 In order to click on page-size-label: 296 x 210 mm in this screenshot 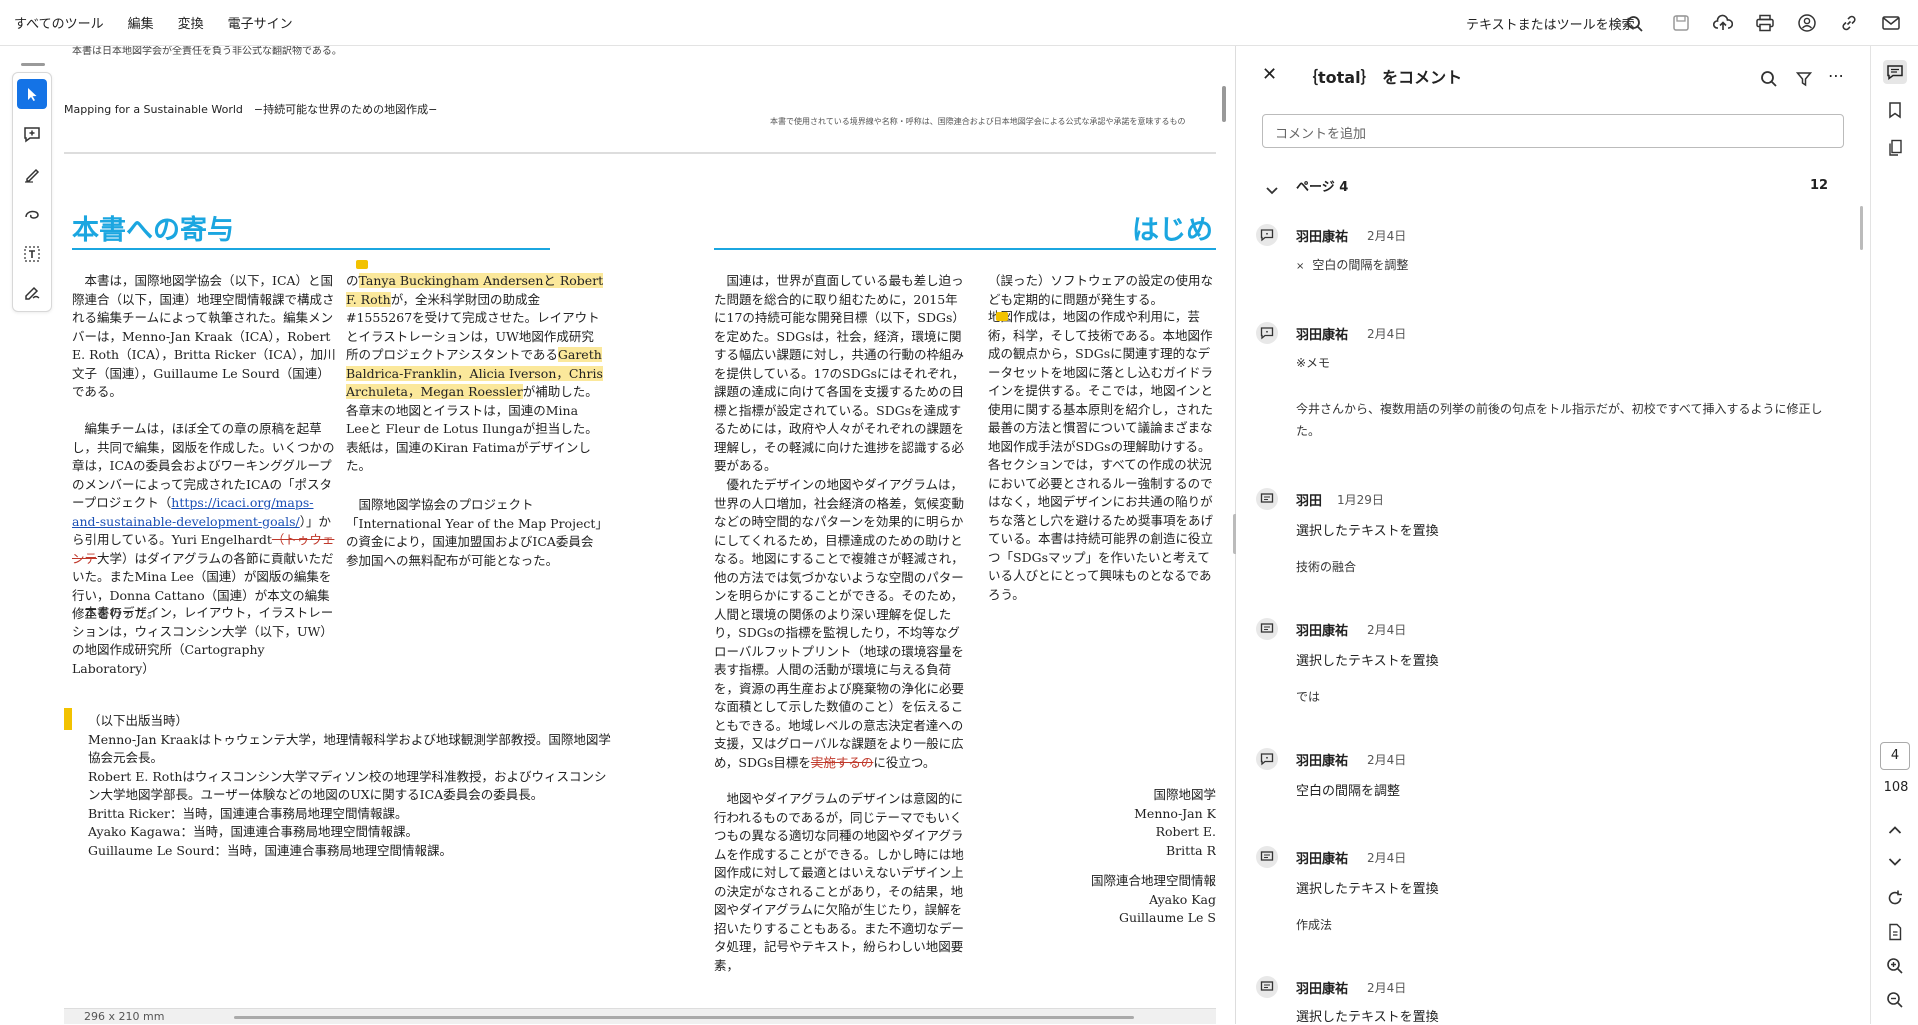, I will do `click(124, 1016)`.